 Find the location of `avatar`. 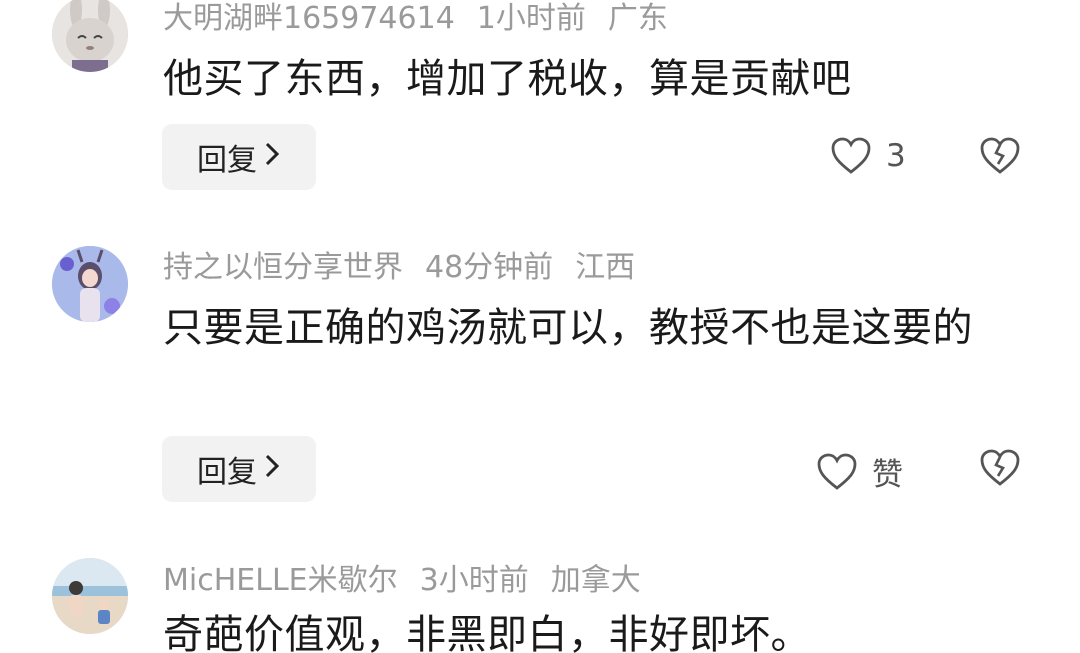

avatar is located at coordinates (90, 596).